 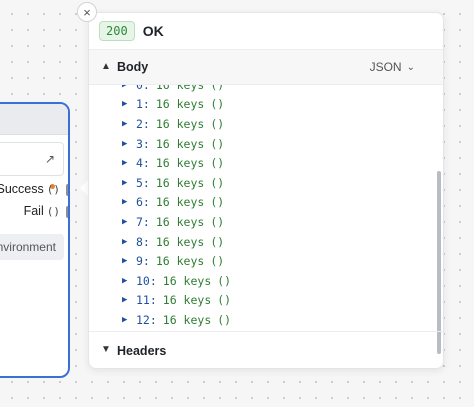 I want to click on body-section-header: ▲ Body JSON ⌄, so click(x=266, y=67).